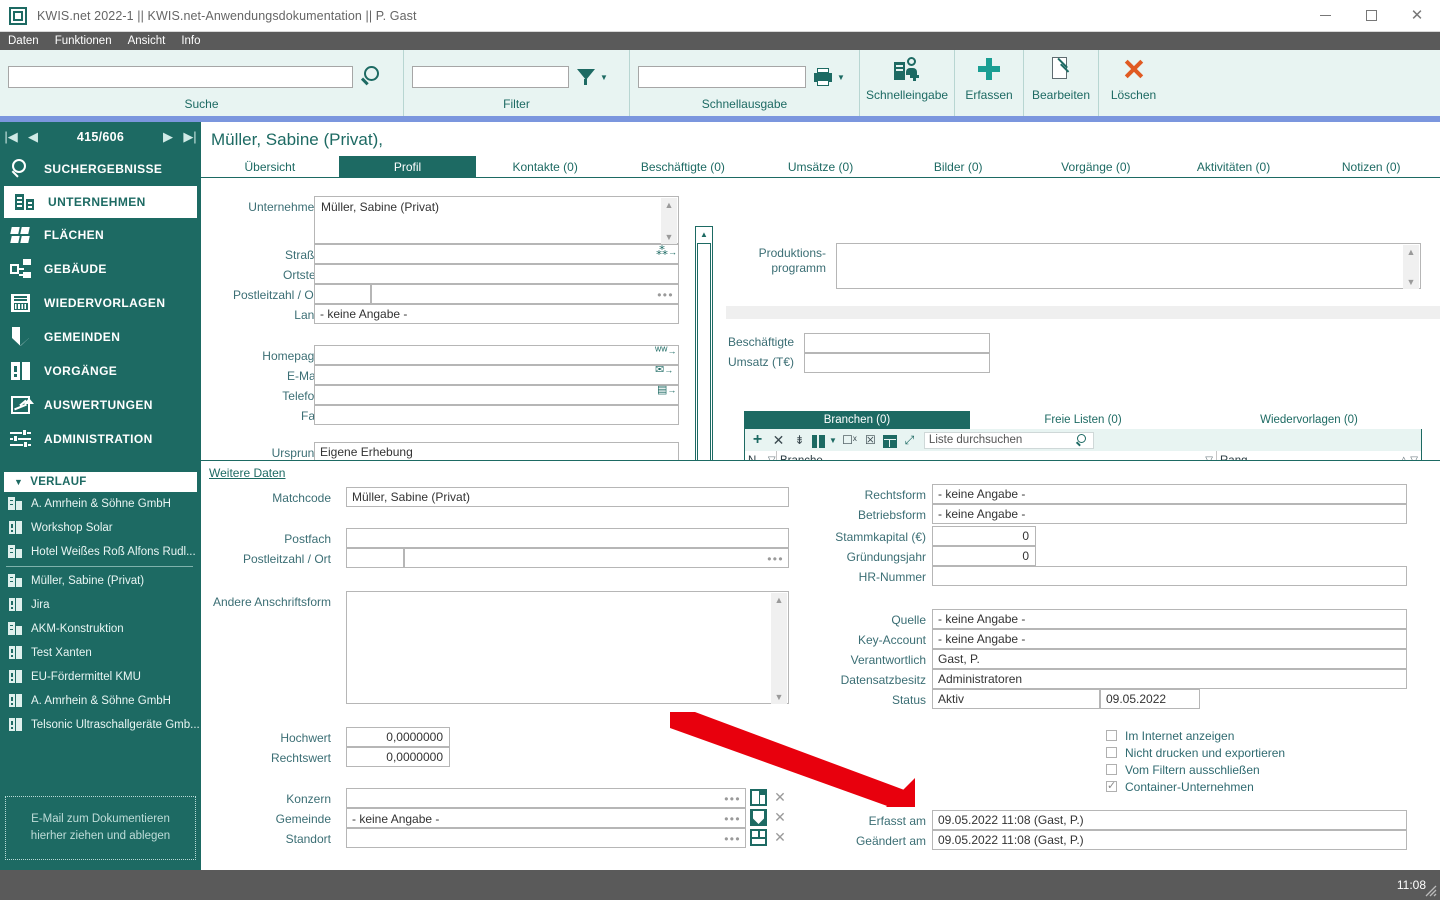 The width and height of the screenshot is (1440, 900). Describe the element at coordinates (732, 819) in the screenshot. I see `gemeinde-picker-ellipsis: •••` at that location.